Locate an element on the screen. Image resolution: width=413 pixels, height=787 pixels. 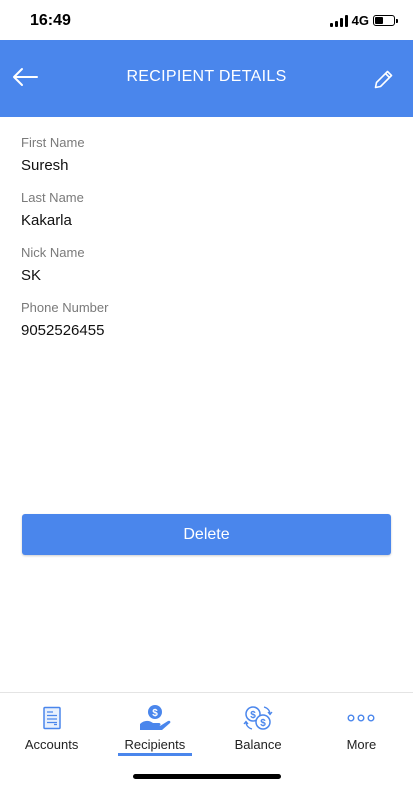
status-bar: 16:49 4G is located at coordinates (206, 20).